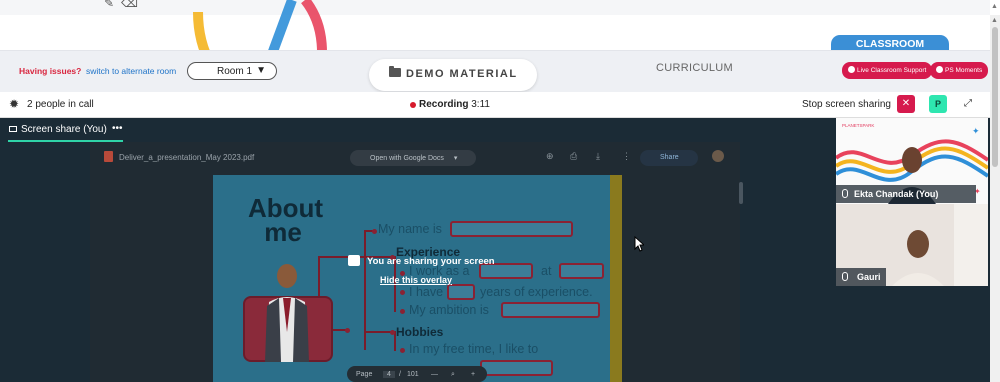 The width and height of the screenshot is (1000, 382). I want to click on share-label: Share, so click(669, 157).